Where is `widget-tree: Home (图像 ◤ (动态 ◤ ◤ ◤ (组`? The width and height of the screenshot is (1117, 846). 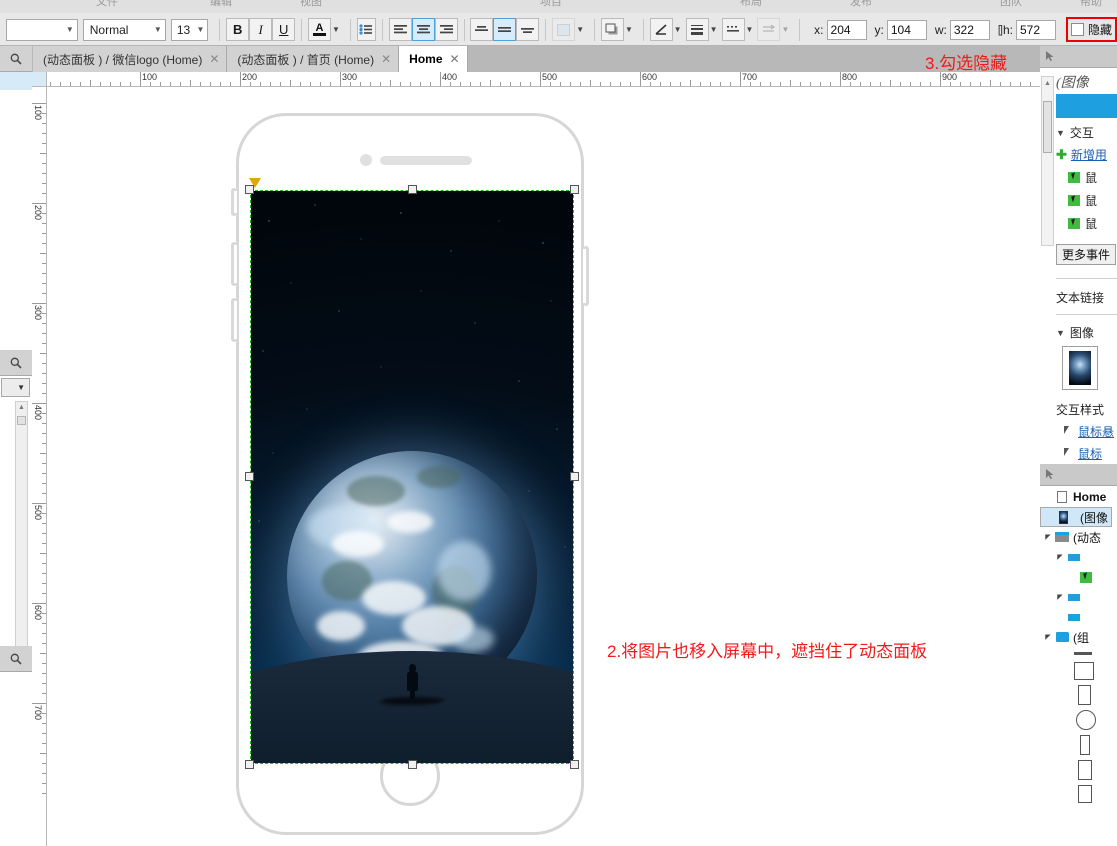
widget-tree: Home (图像 ◤ (动态 ◤ ◤ ◤ (组 is located at coordinates (1078, 645).